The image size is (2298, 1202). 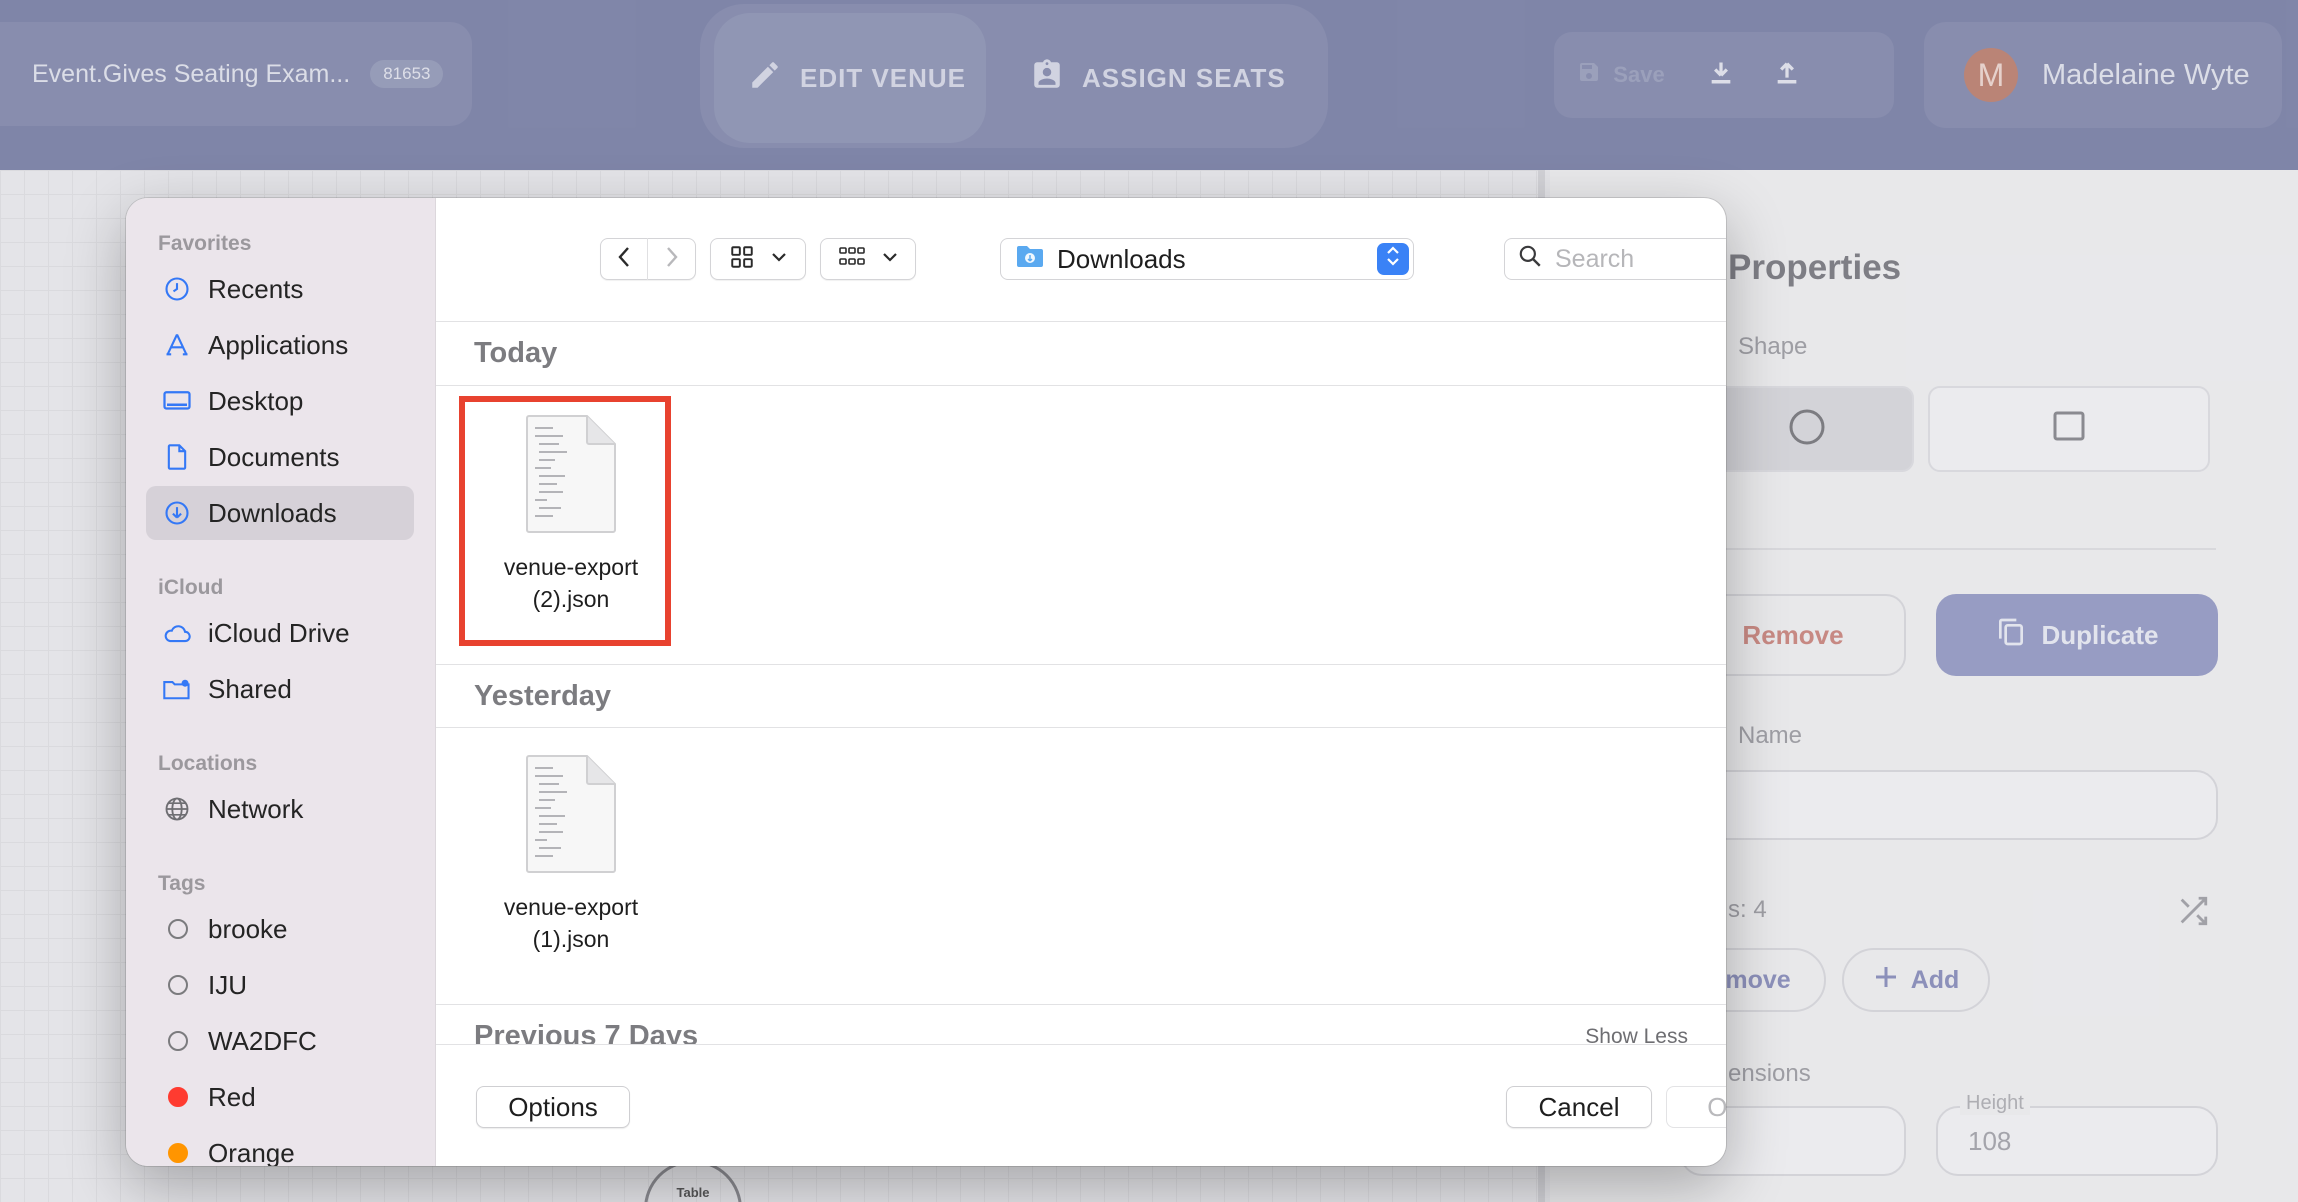 I want to click on search-field: Search, so click(x=1615, y=259).